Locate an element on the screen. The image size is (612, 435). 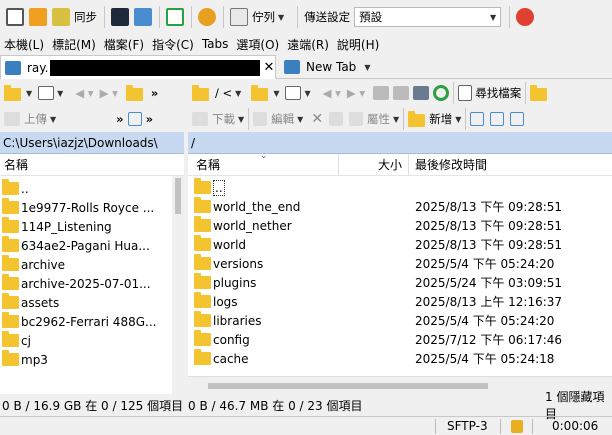
list-item: assets is located at coordinates (93, 302).